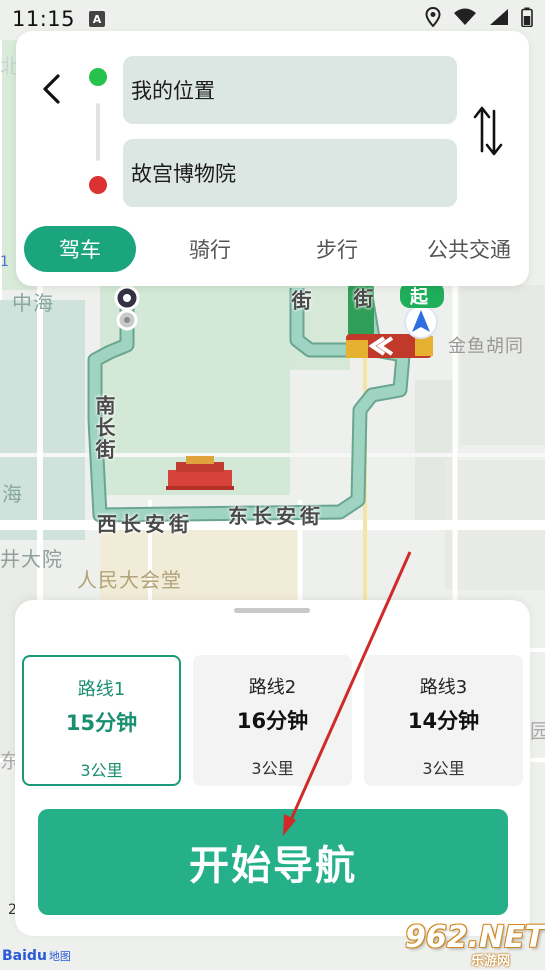 The image size is (545, 970). Describe the element at coordinates (469, 249) in the screenshot. I see `tab-public-transit: 公共交通` at that location.